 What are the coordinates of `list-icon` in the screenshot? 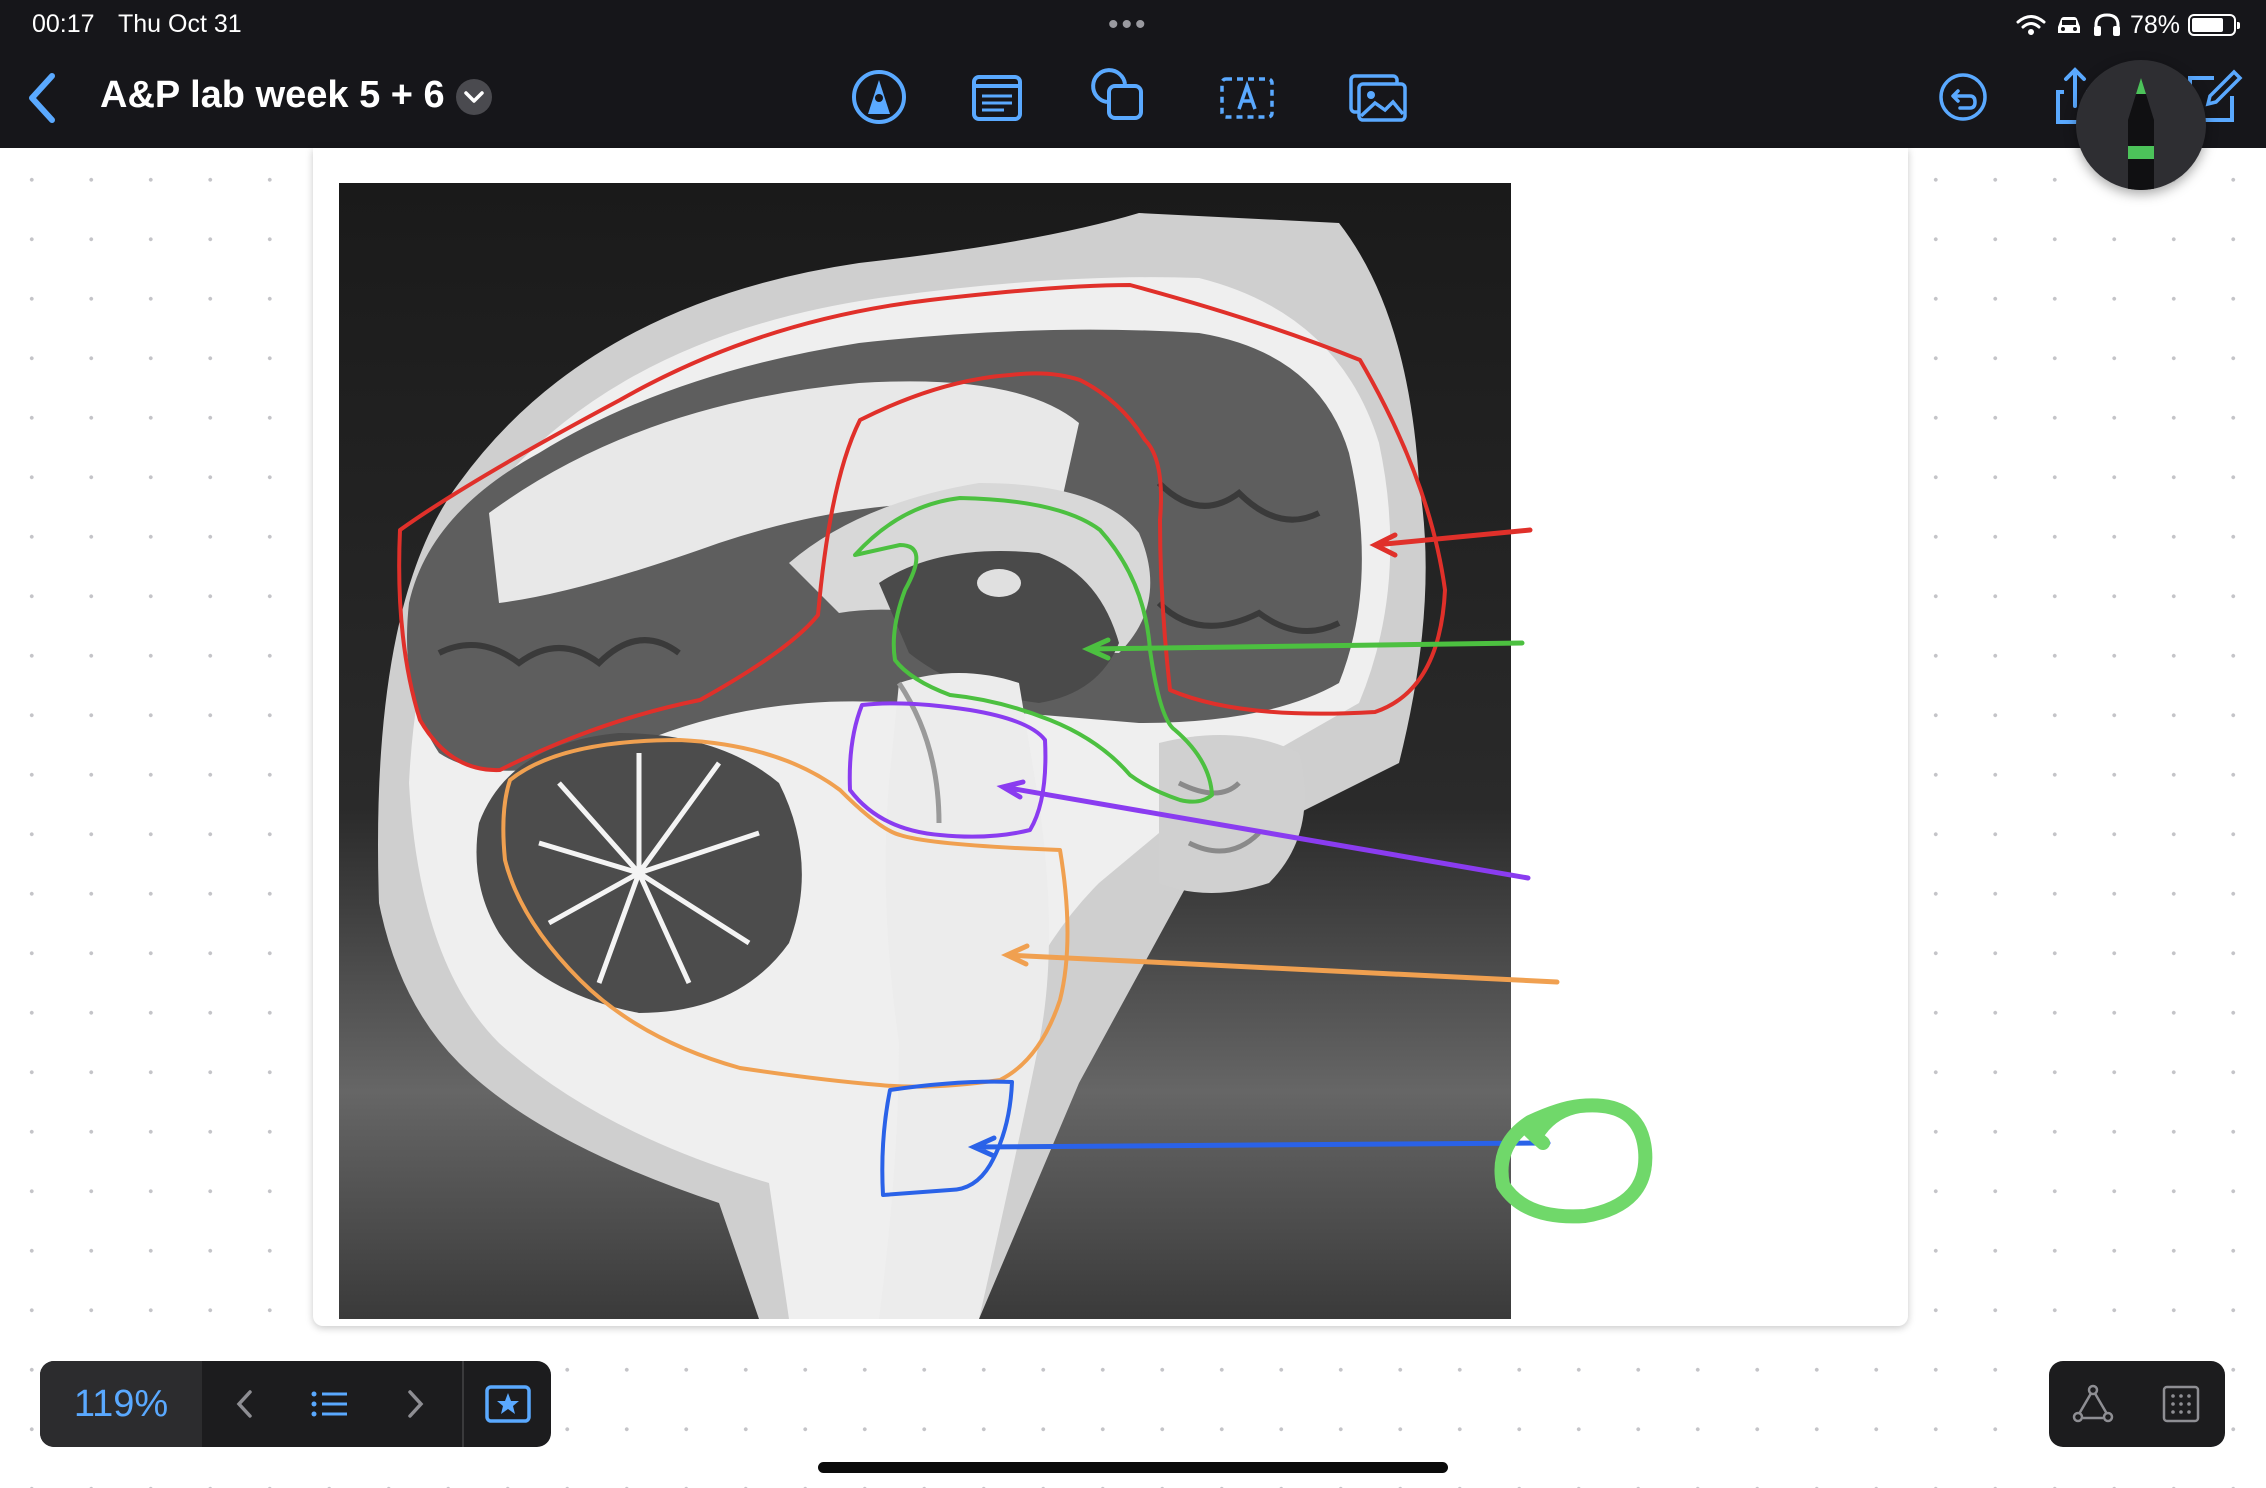 It's located at (329, 1404).